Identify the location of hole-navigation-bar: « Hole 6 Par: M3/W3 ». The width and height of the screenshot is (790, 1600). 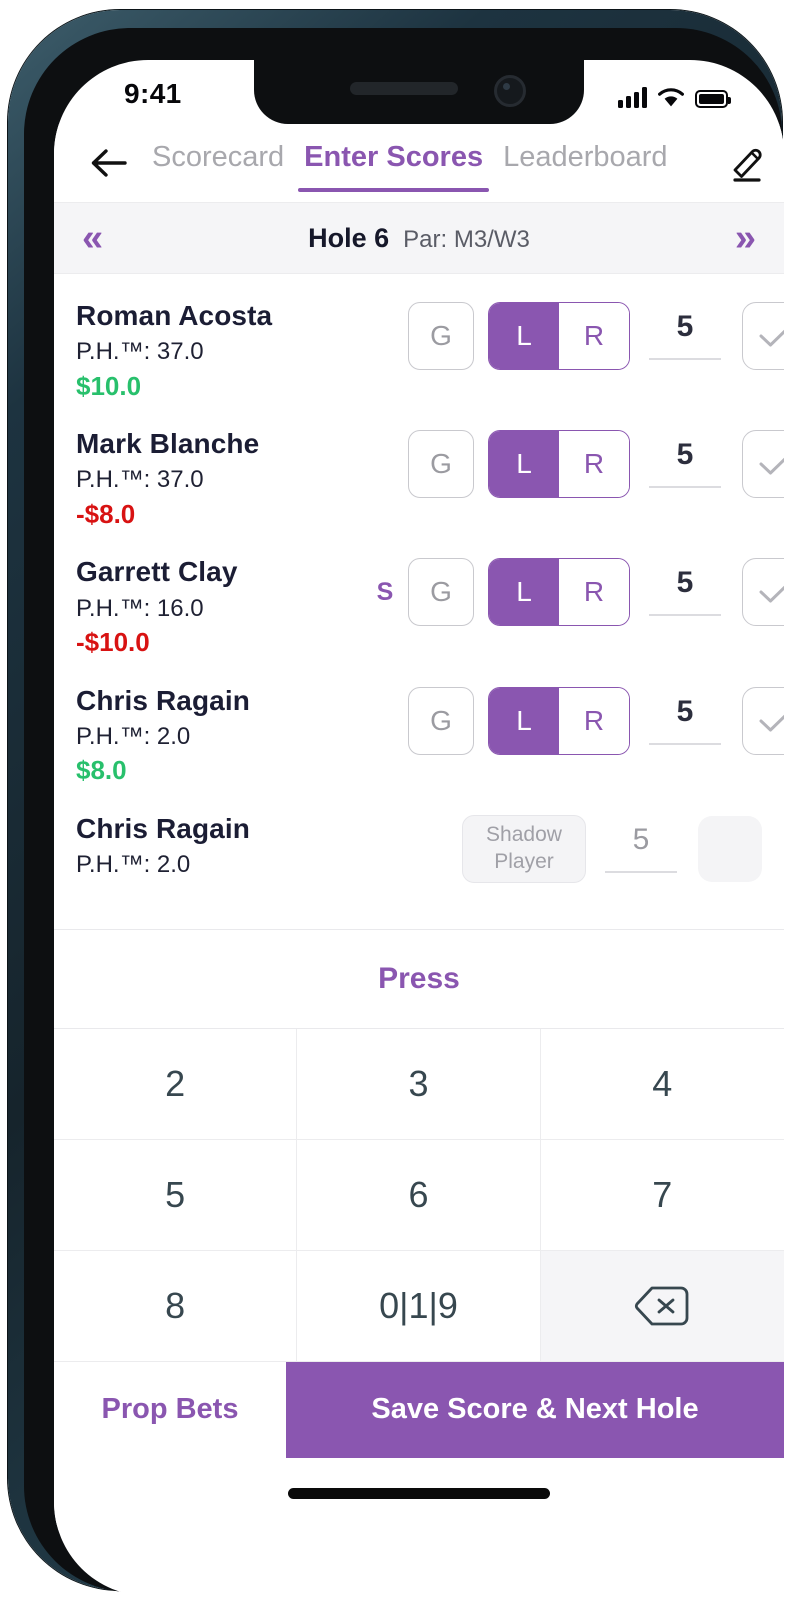
(419, 238).